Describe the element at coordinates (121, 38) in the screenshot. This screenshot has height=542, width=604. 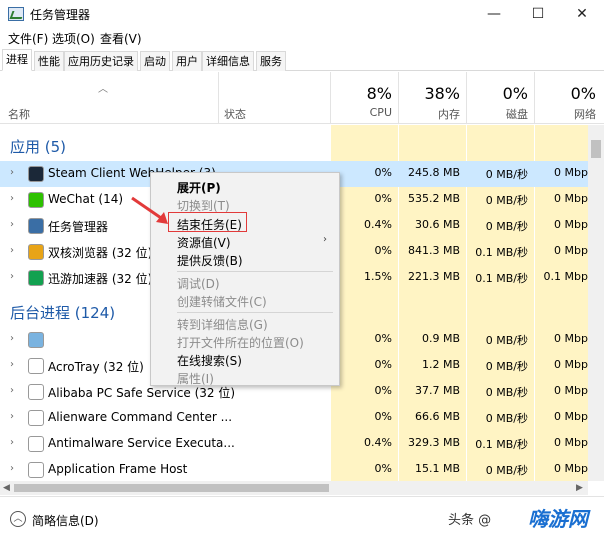
I see `menu-view: 查看(V)` at that location.